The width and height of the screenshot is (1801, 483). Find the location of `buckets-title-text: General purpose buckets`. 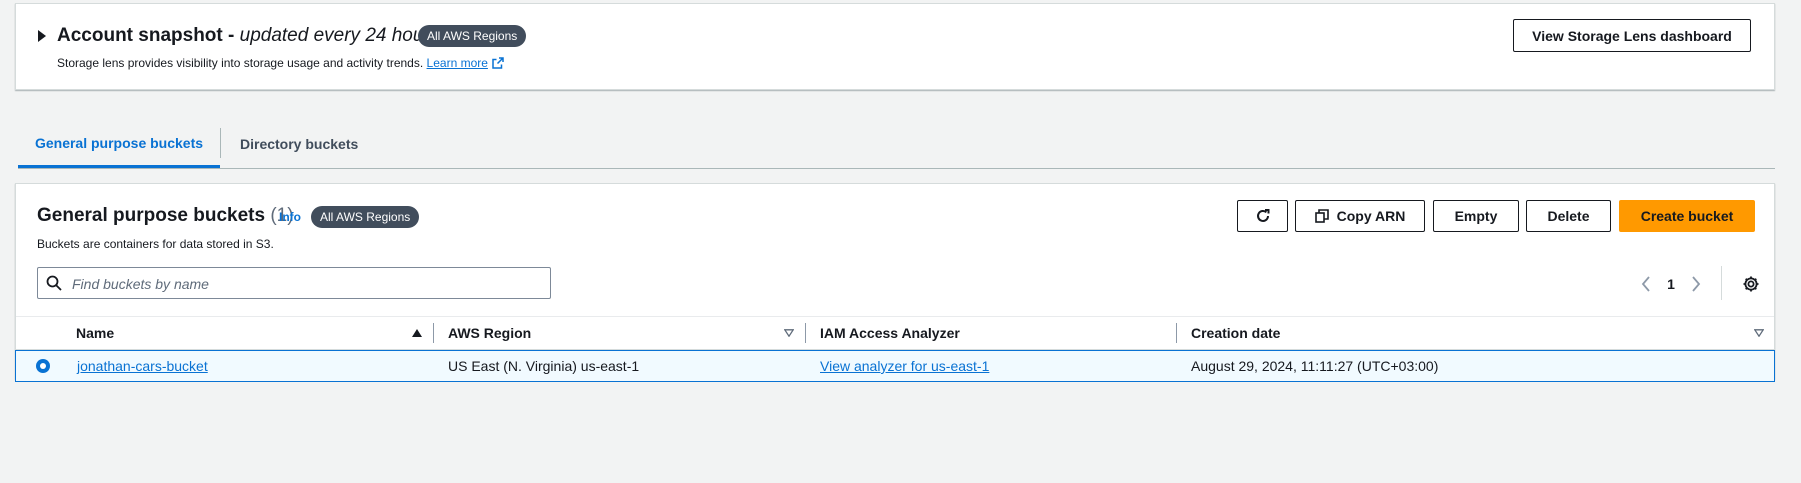

buckets-title-text: General purpose buckets is located at coordinates (151, 215).